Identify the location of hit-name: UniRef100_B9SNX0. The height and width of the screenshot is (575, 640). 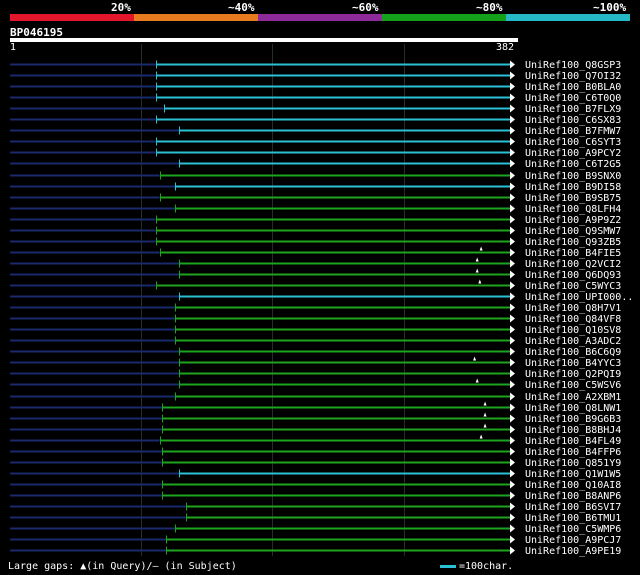
(573, 176).